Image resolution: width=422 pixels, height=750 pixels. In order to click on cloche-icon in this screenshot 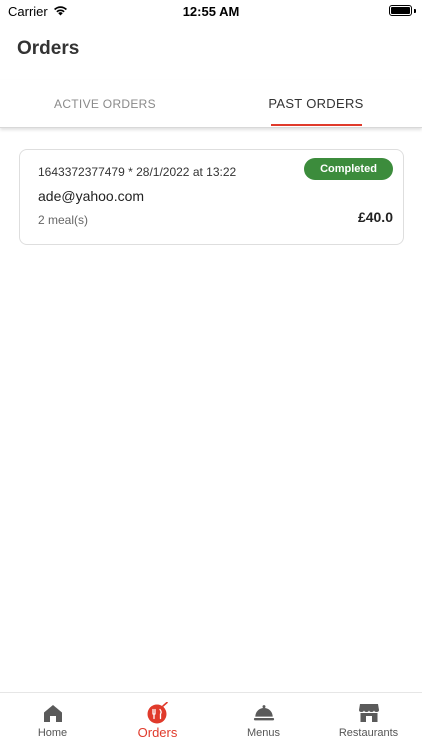, I will do `click(264, 713)`.